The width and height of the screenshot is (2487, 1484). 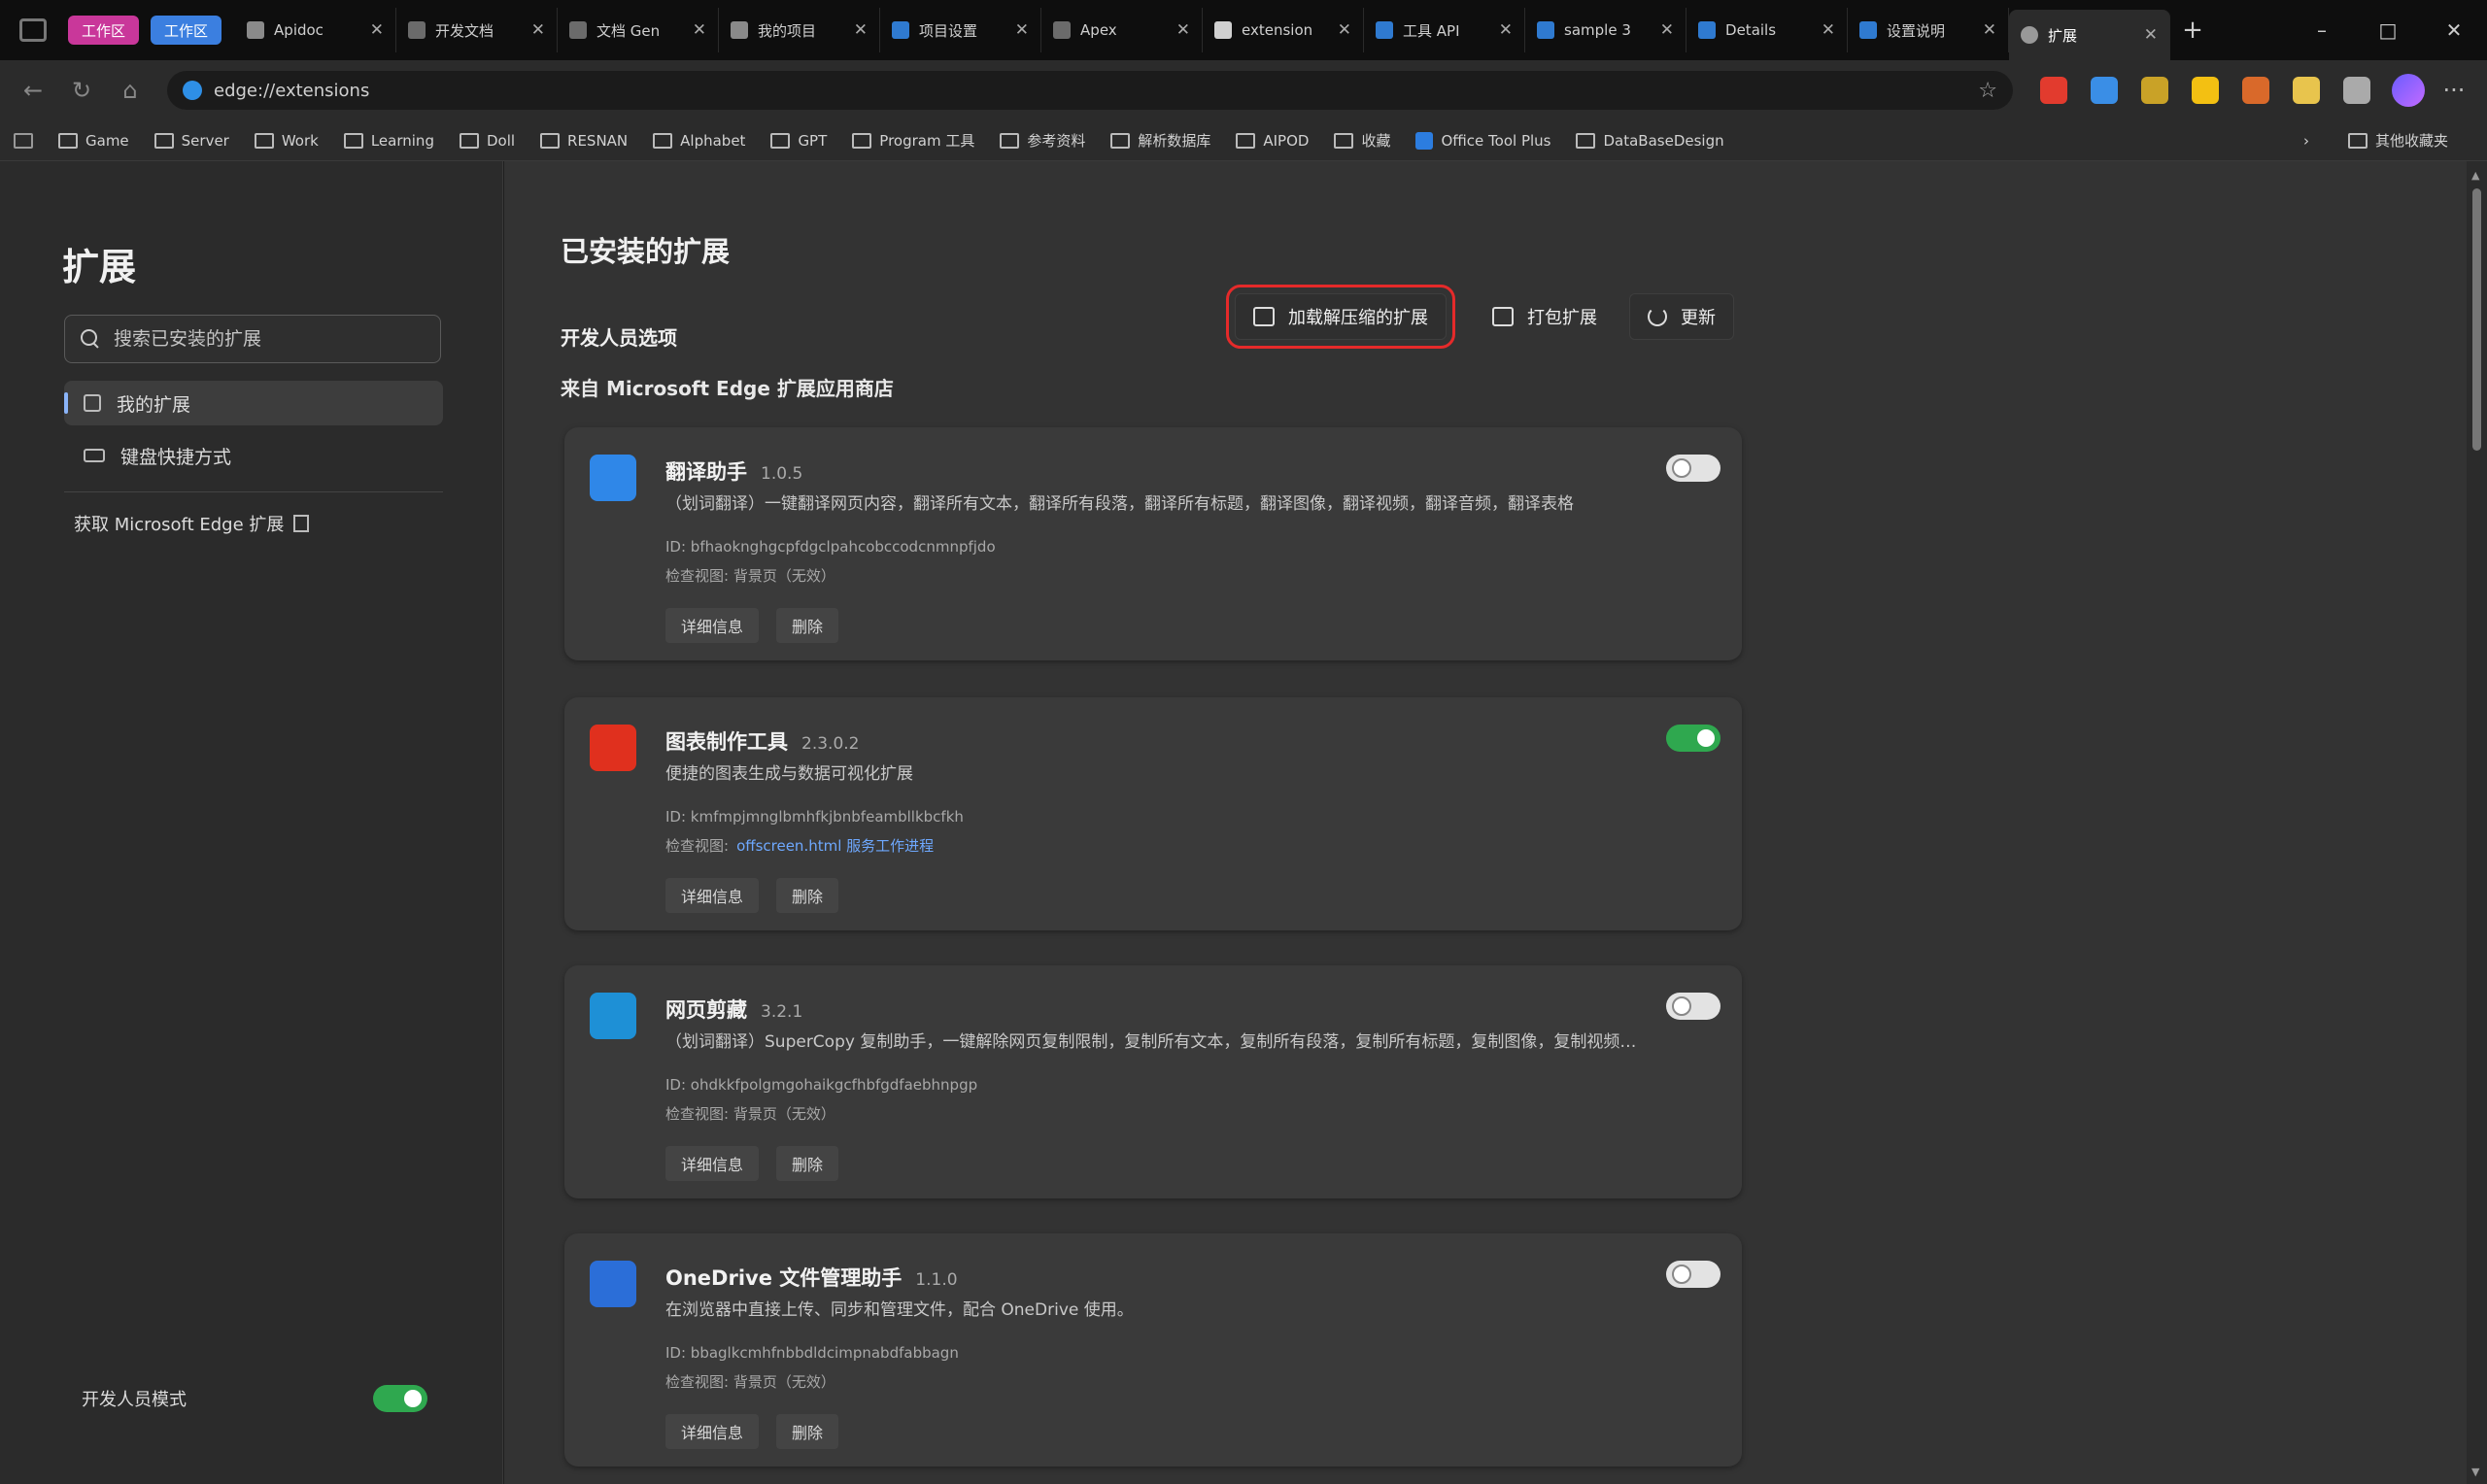 What do you see at coordinates (81, 90) in the screenshot?
I see `refresh-button: ↻` at bounding box center [81, 90].